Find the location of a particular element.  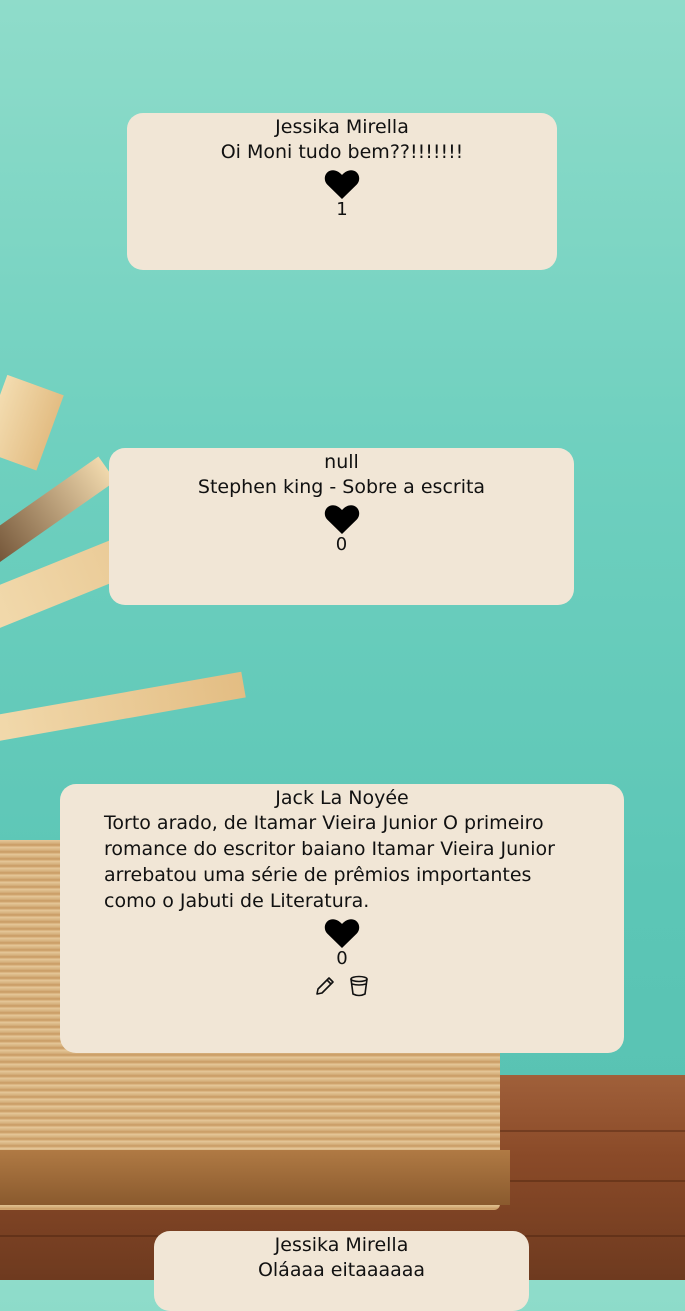

post-actions is located at coordinates (342, 986).